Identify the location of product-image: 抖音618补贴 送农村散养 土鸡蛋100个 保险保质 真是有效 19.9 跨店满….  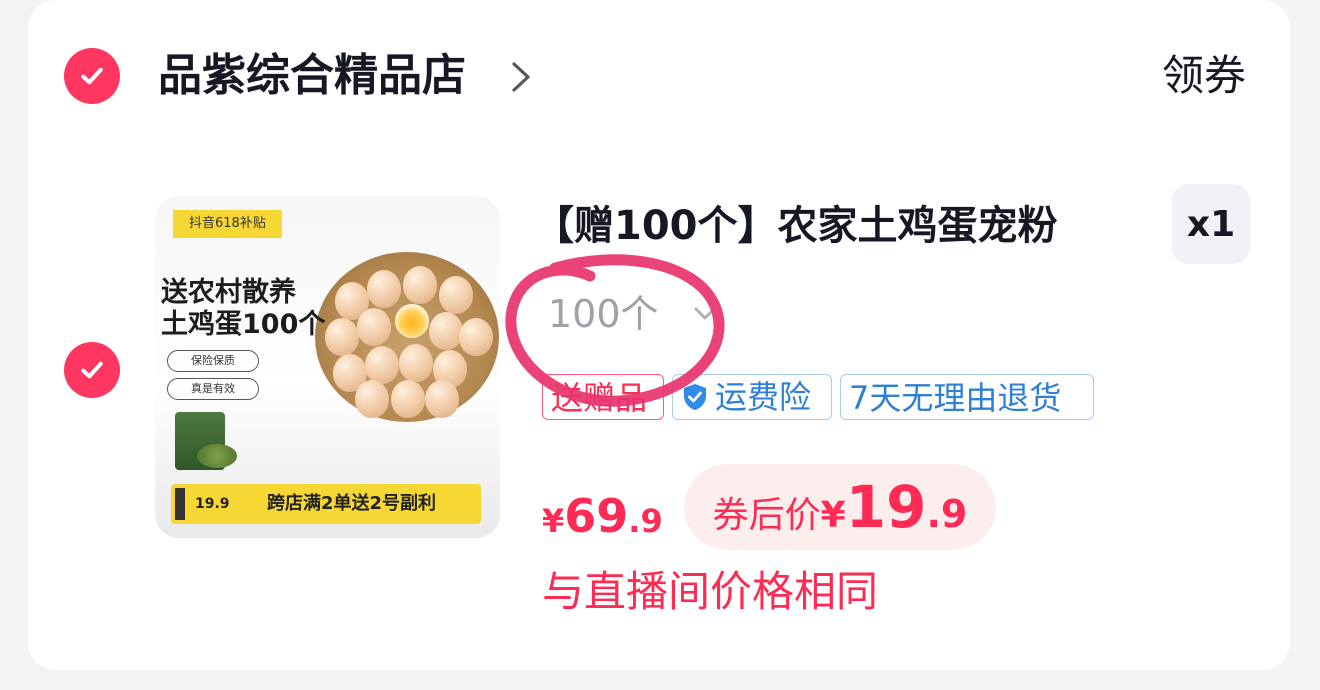
(327, 367).